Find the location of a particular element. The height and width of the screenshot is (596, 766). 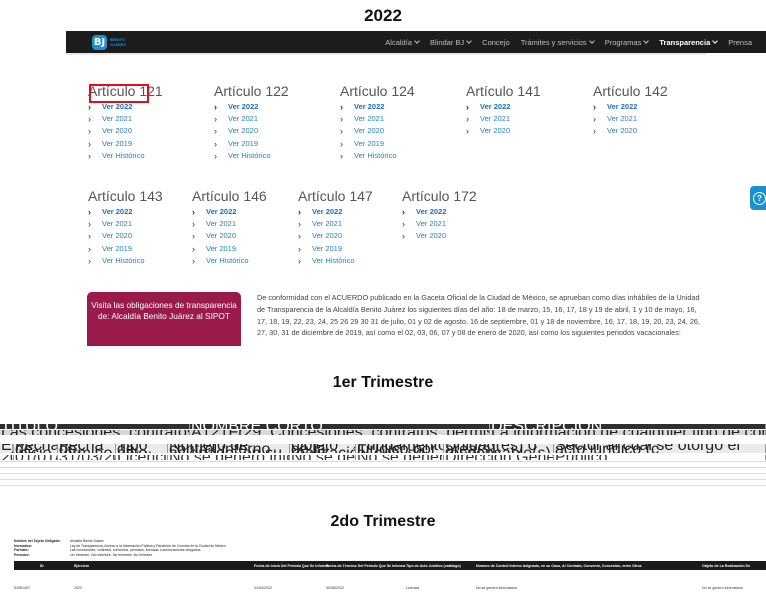

nav-item-concejo: Concejo is located at coordinates (496, 42).